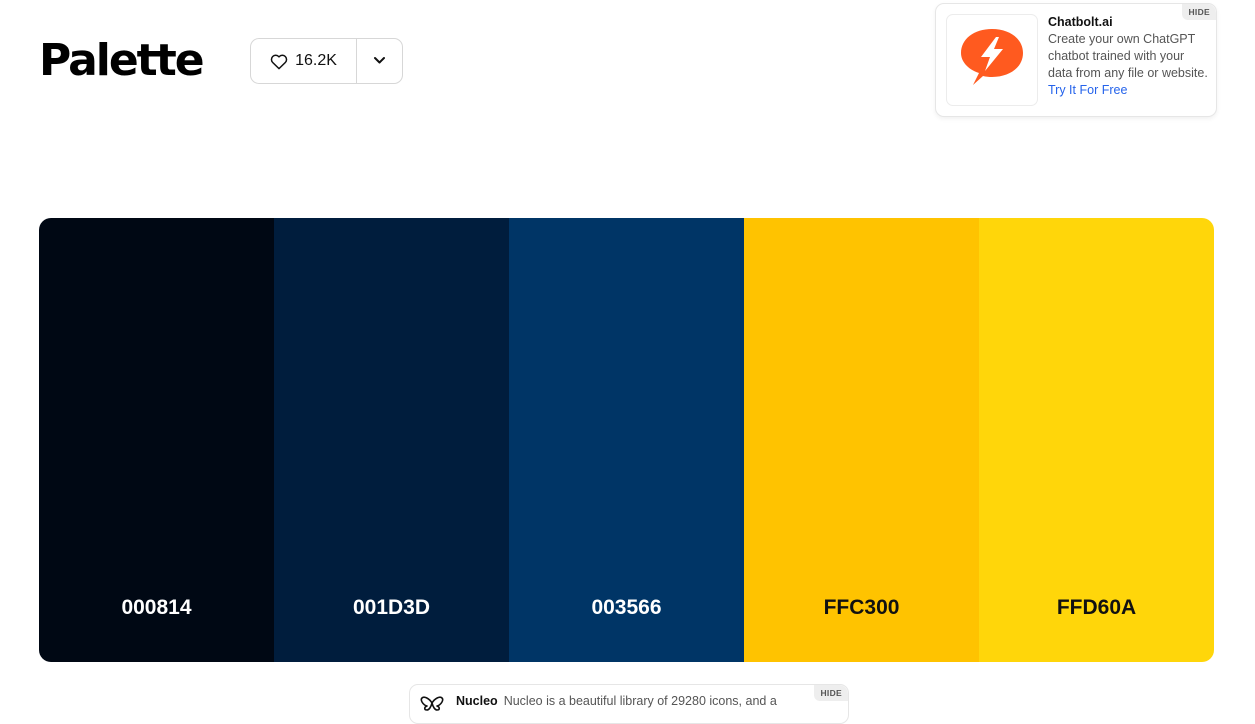 The width and height of the screenshot is (1255, 724). I want to click on color-code: FFD60A, so click(1096, 607).